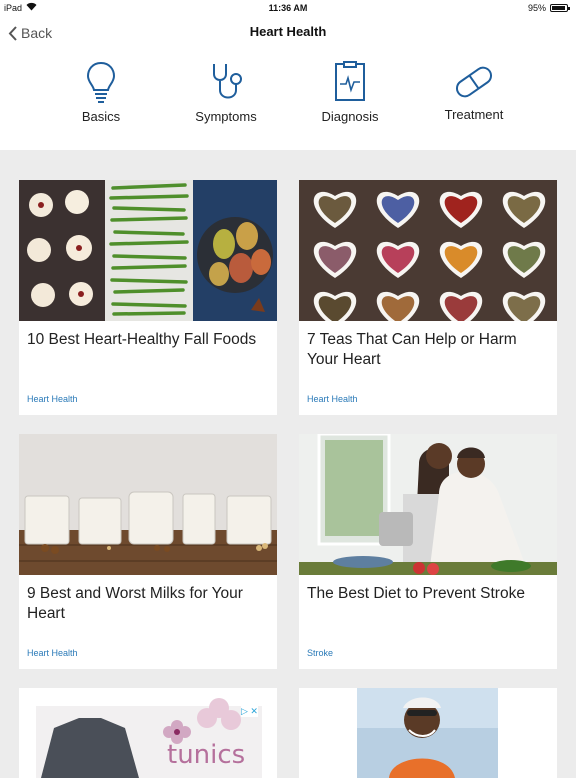  Describe the element at coordinates (148, 504) in the screenshot. I see `article-image-milks` at that location.